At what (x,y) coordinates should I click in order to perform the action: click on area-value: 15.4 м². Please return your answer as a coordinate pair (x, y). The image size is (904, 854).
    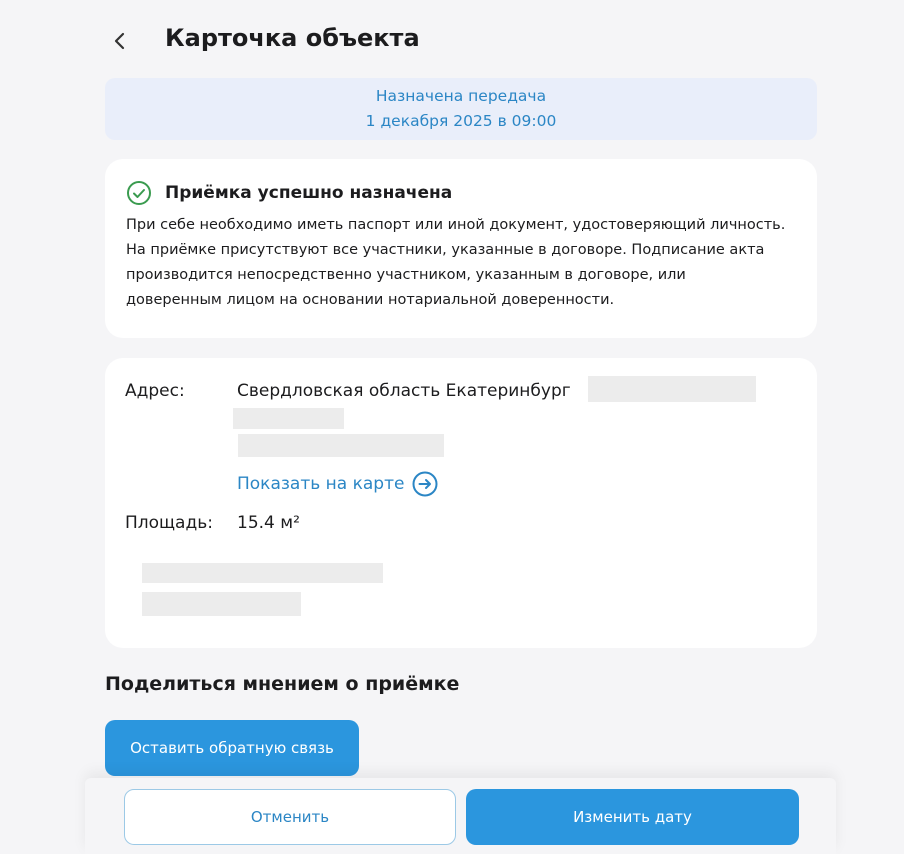
    Looking at the image, I should click on (268, 523).